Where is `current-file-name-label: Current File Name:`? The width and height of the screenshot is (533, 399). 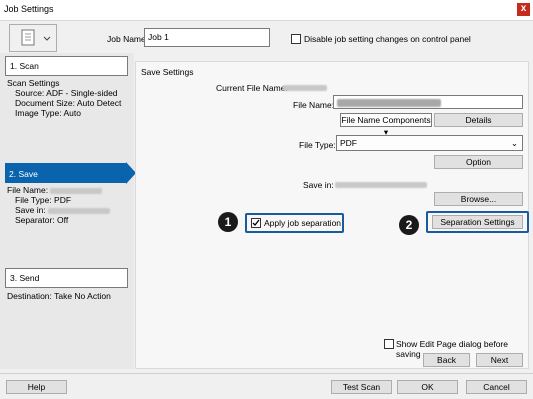 current-file-name-label: Current File Name: is located at coordinates (252, 88).